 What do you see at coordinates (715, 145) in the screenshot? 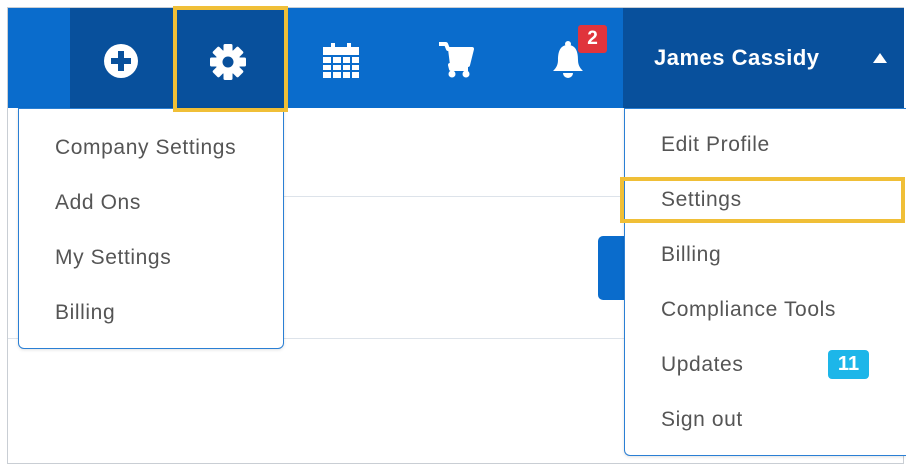
I see `menu-item-edit-profile: Edit Profile` at bounding box center [715, 145].